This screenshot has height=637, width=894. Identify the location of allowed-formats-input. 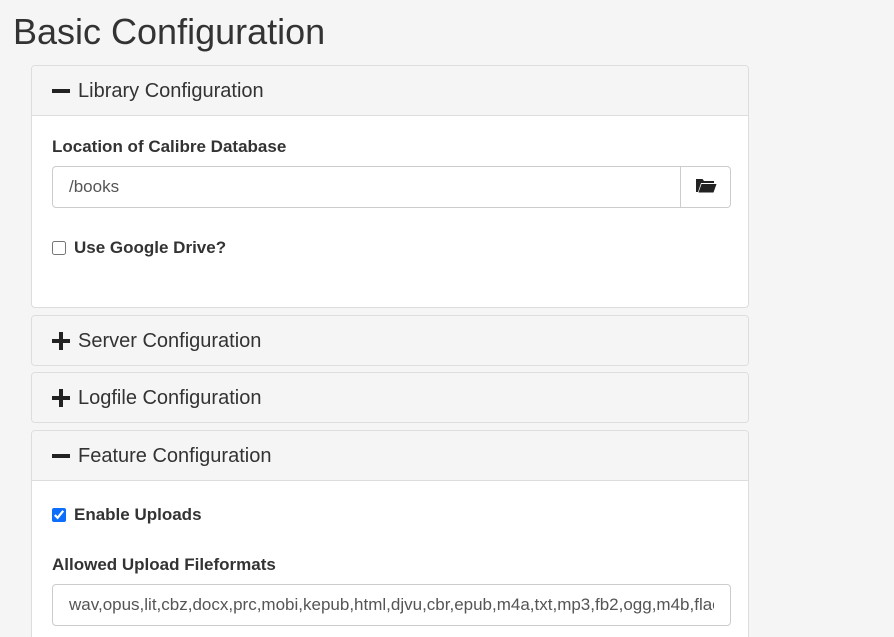
(391, 605).